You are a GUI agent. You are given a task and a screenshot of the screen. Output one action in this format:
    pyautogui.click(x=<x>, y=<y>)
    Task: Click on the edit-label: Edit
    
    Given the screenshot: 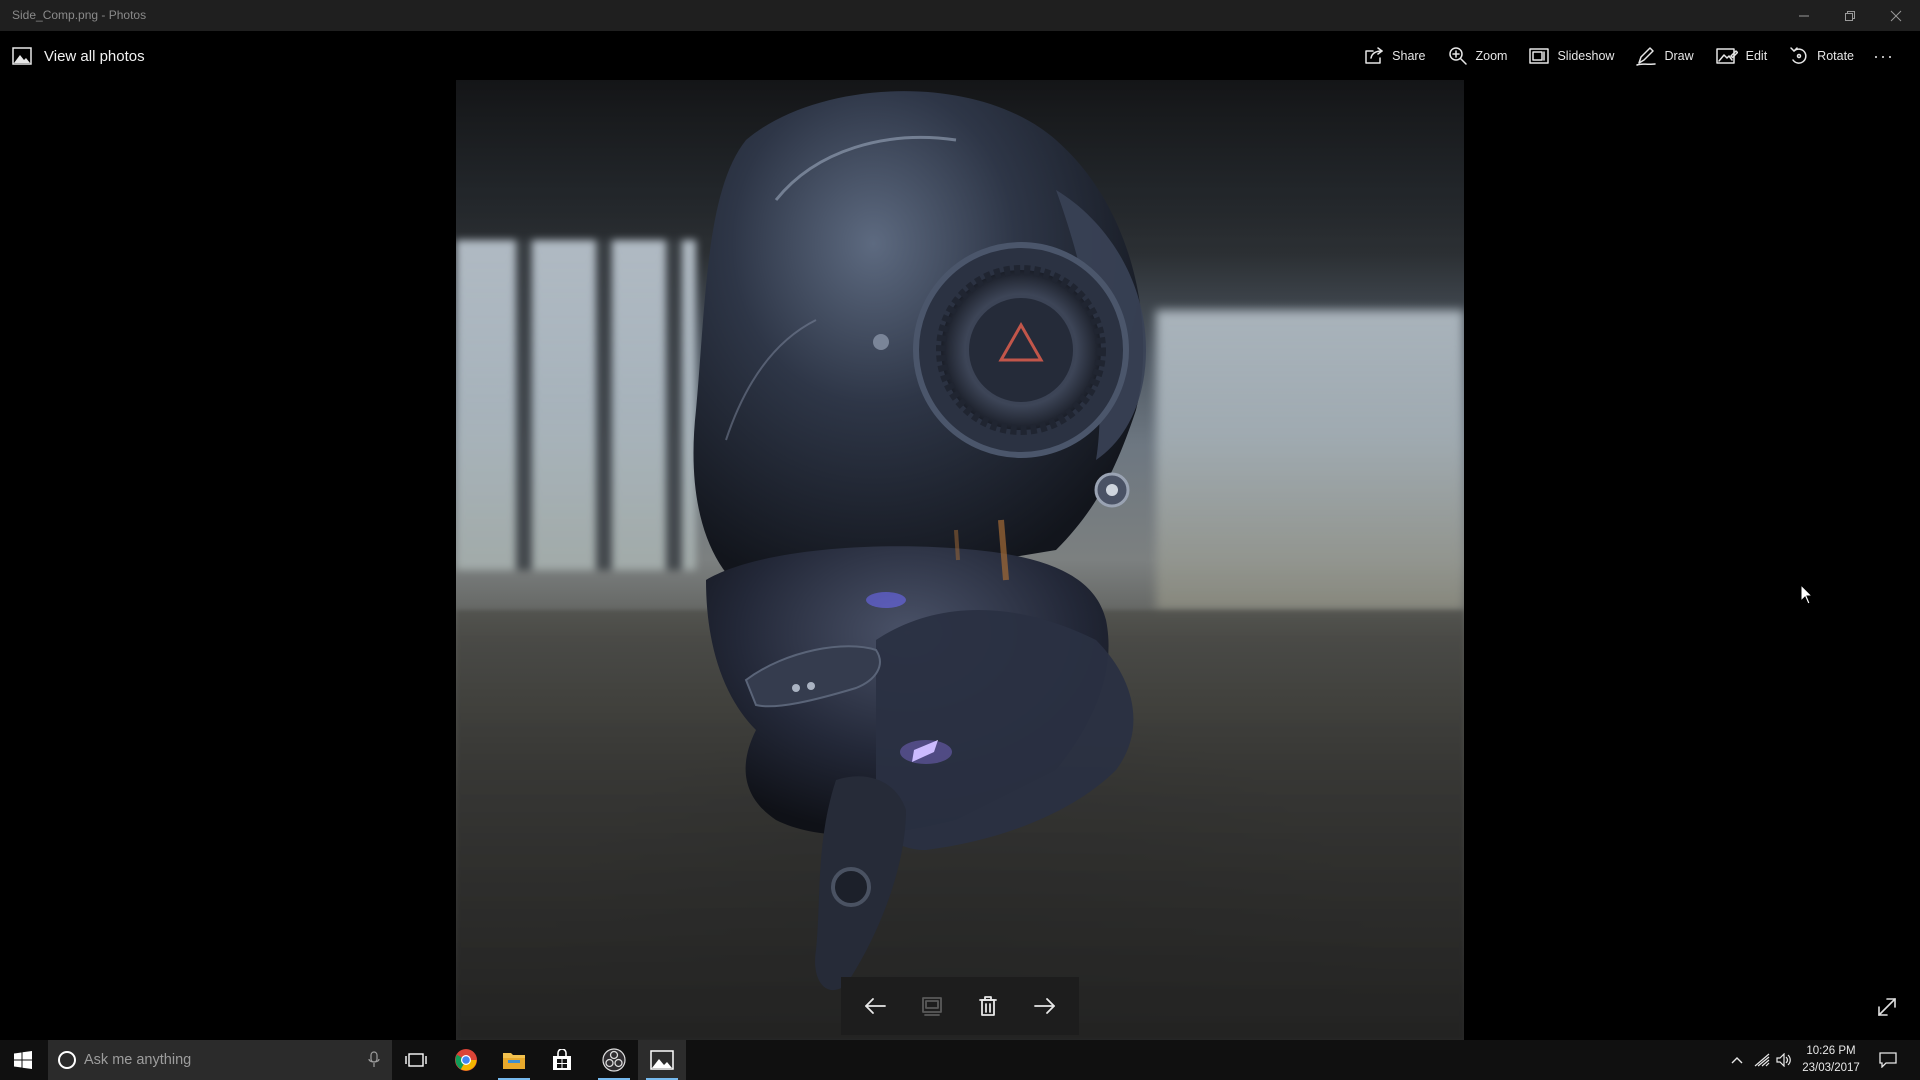 What is the action you would take?
    pyautogui.click(x=1756, y=56)
    